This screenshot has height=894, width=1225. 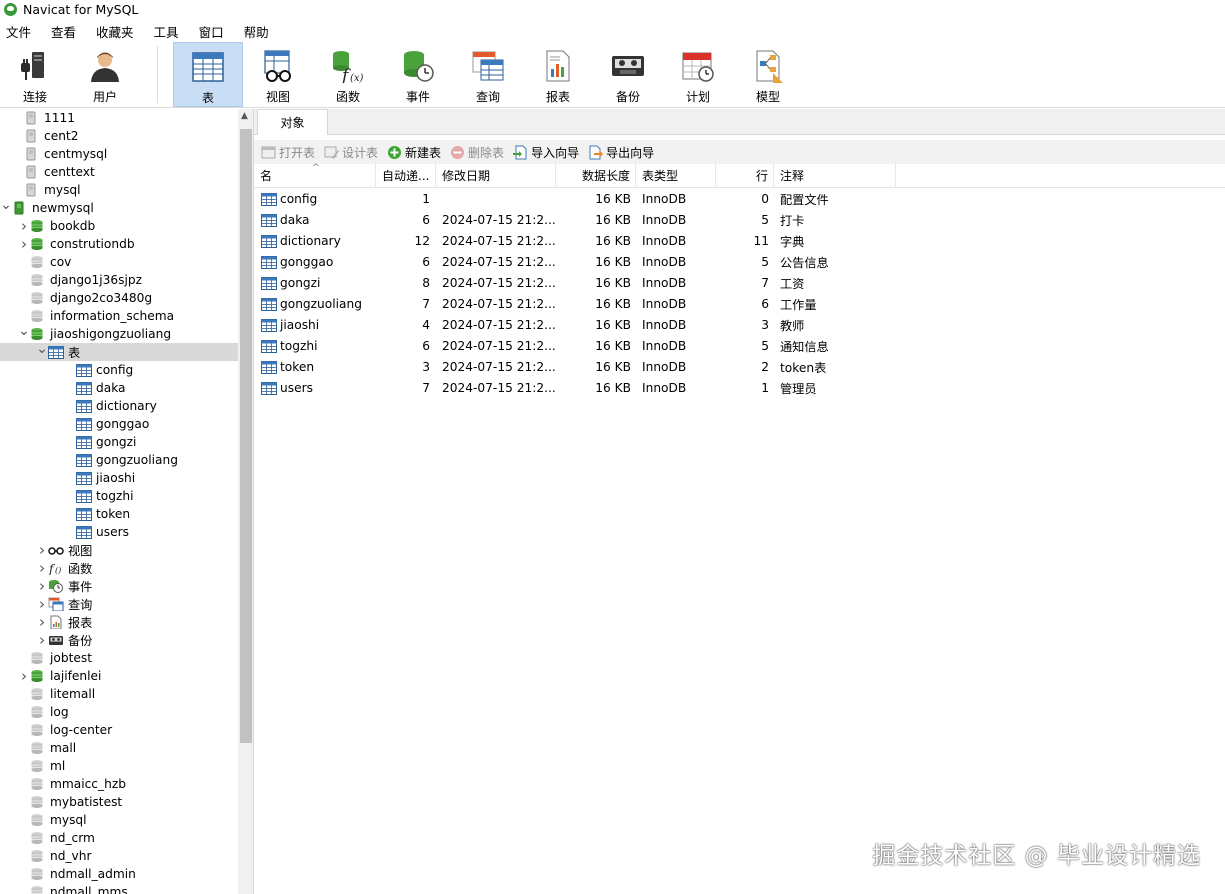 What do you see at coordinates (477, 152) in the screenshot?
I see `delete-table-button: 删除表` at bounding box center [477, 152].